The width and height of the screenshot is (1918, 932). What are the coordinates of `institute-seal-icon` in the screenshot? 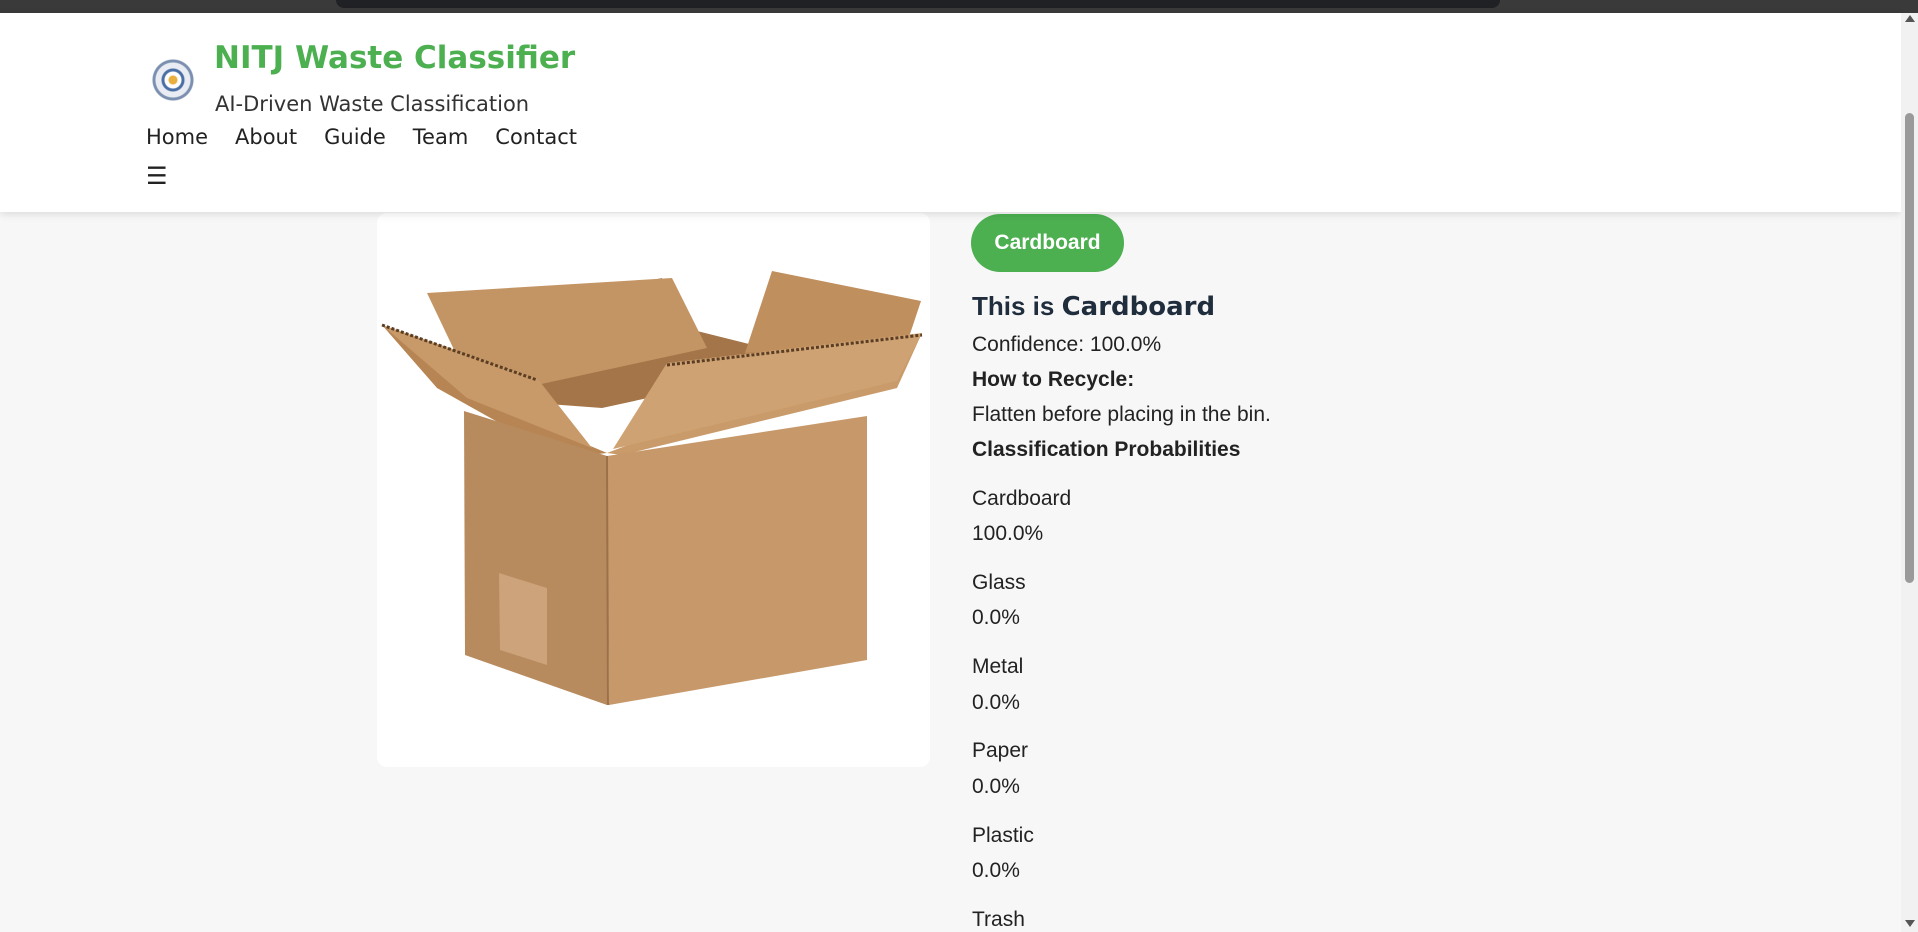 It's located at (173, 80).